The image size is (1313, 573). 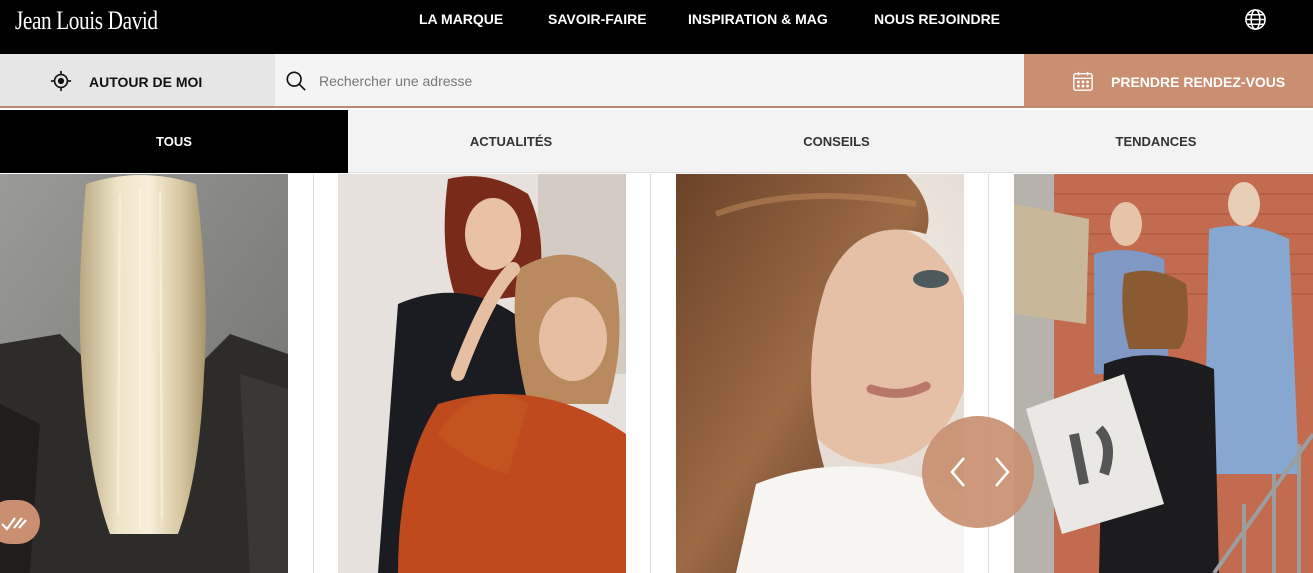 I want to click on category-tabs: TOUS ACTUALITÉS CONSEILS TENDANCES, so click(x=656, y=141).